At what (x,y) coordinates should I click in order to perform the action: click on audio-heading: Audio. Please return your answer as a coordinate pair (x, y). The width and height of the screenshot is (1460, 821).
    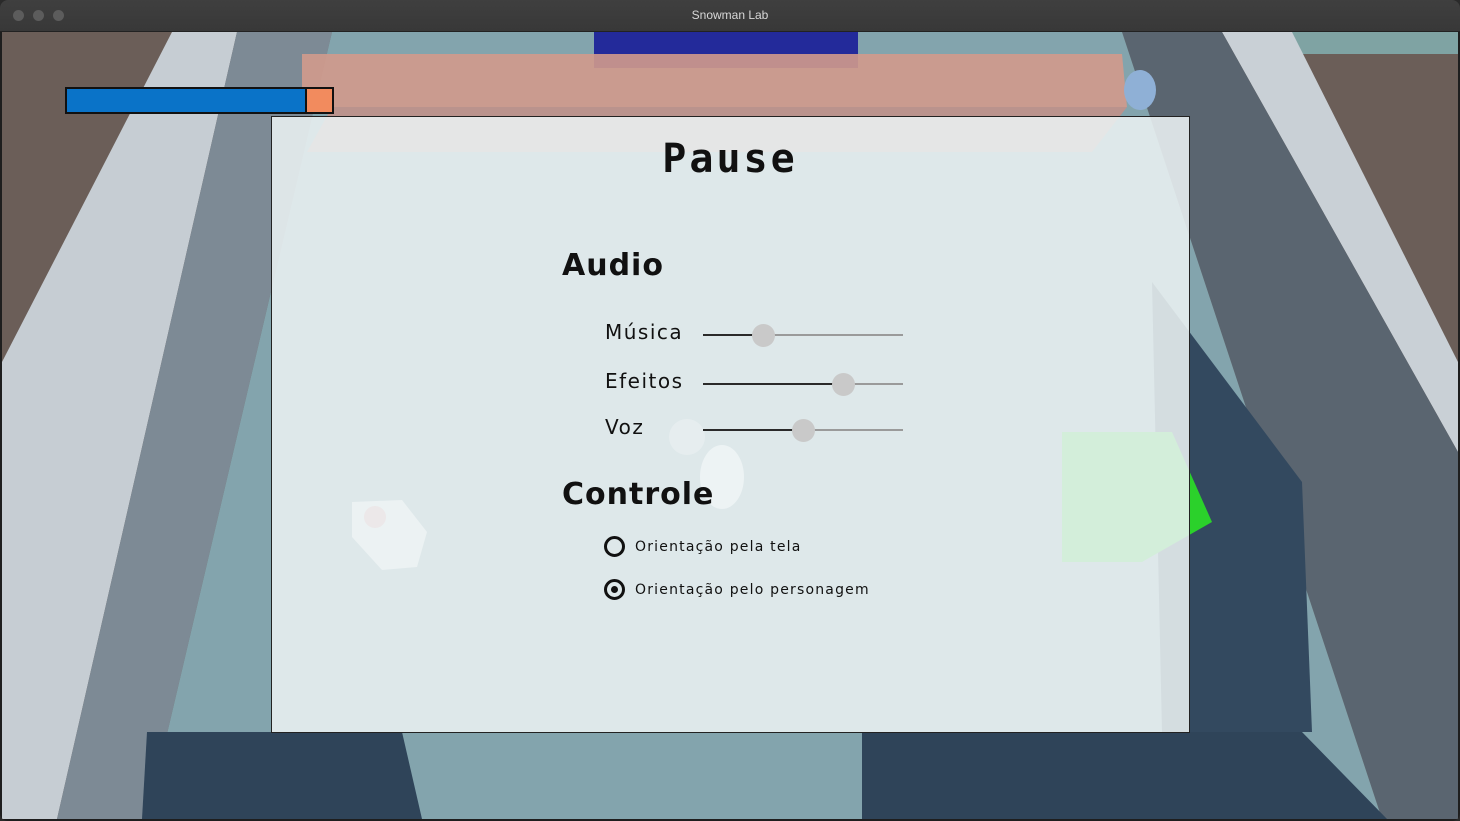
    Looking at the image, I should click on (613, 265).